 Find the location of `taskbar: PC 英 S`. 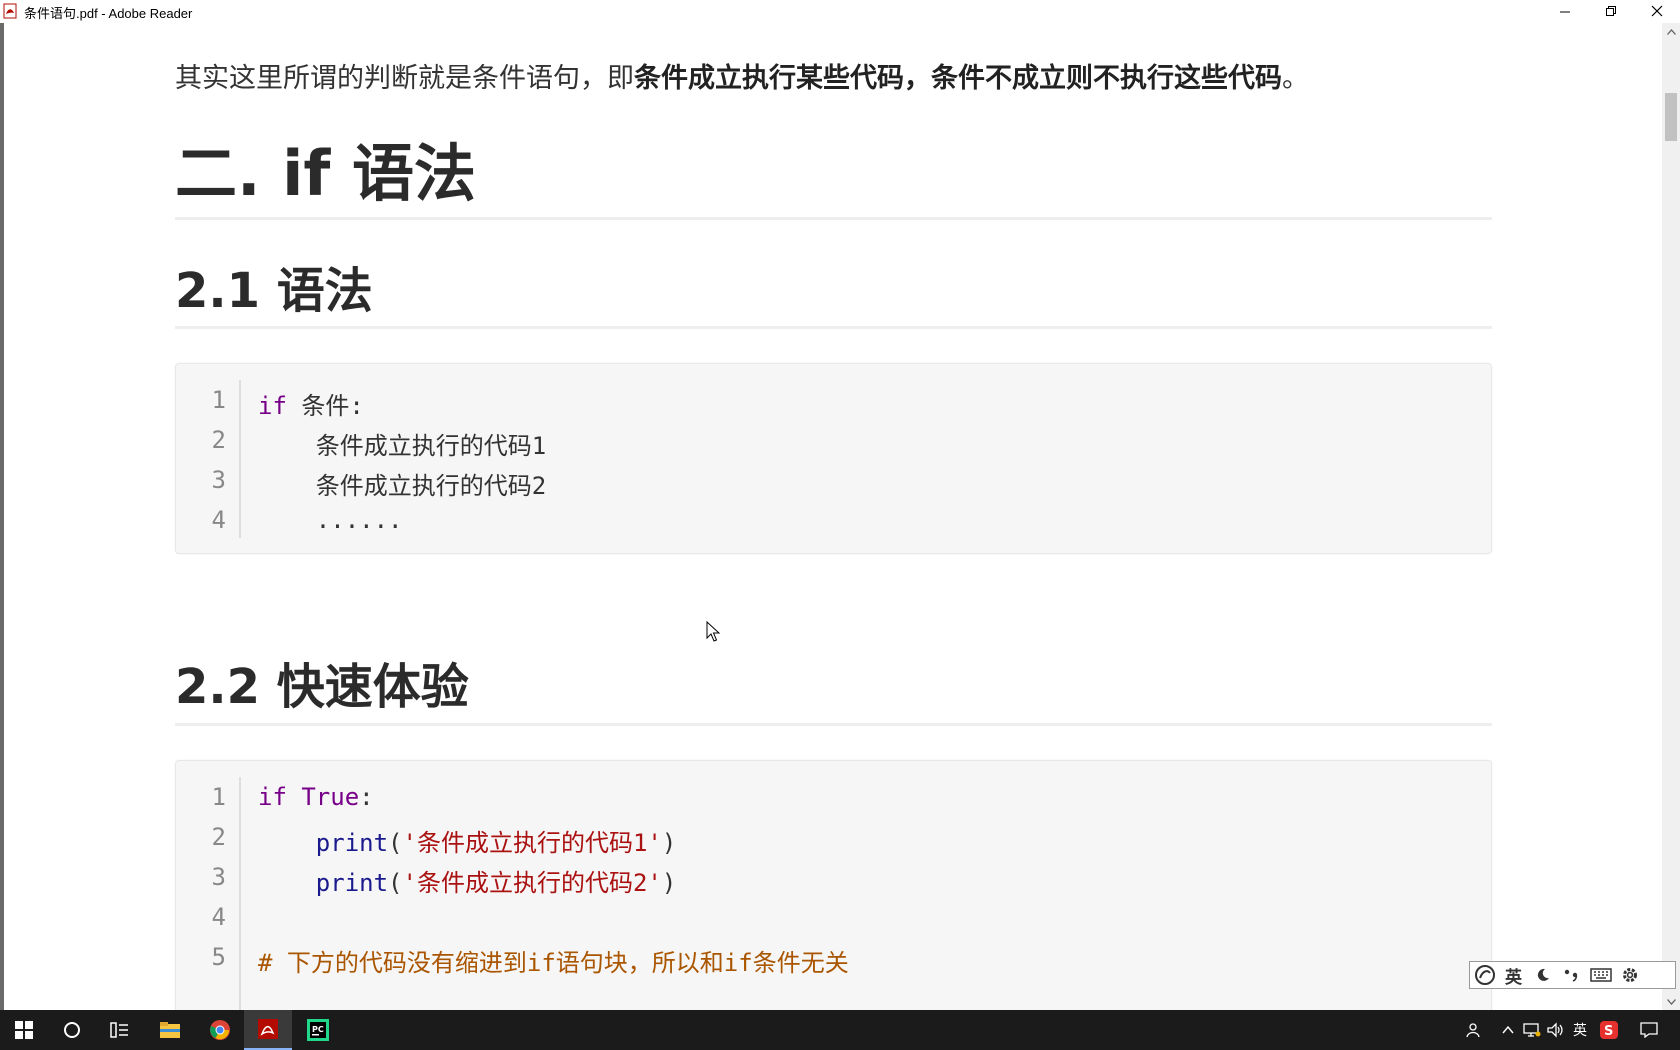

taskbar: PC 英 S is located at coordinates (840, 1030).